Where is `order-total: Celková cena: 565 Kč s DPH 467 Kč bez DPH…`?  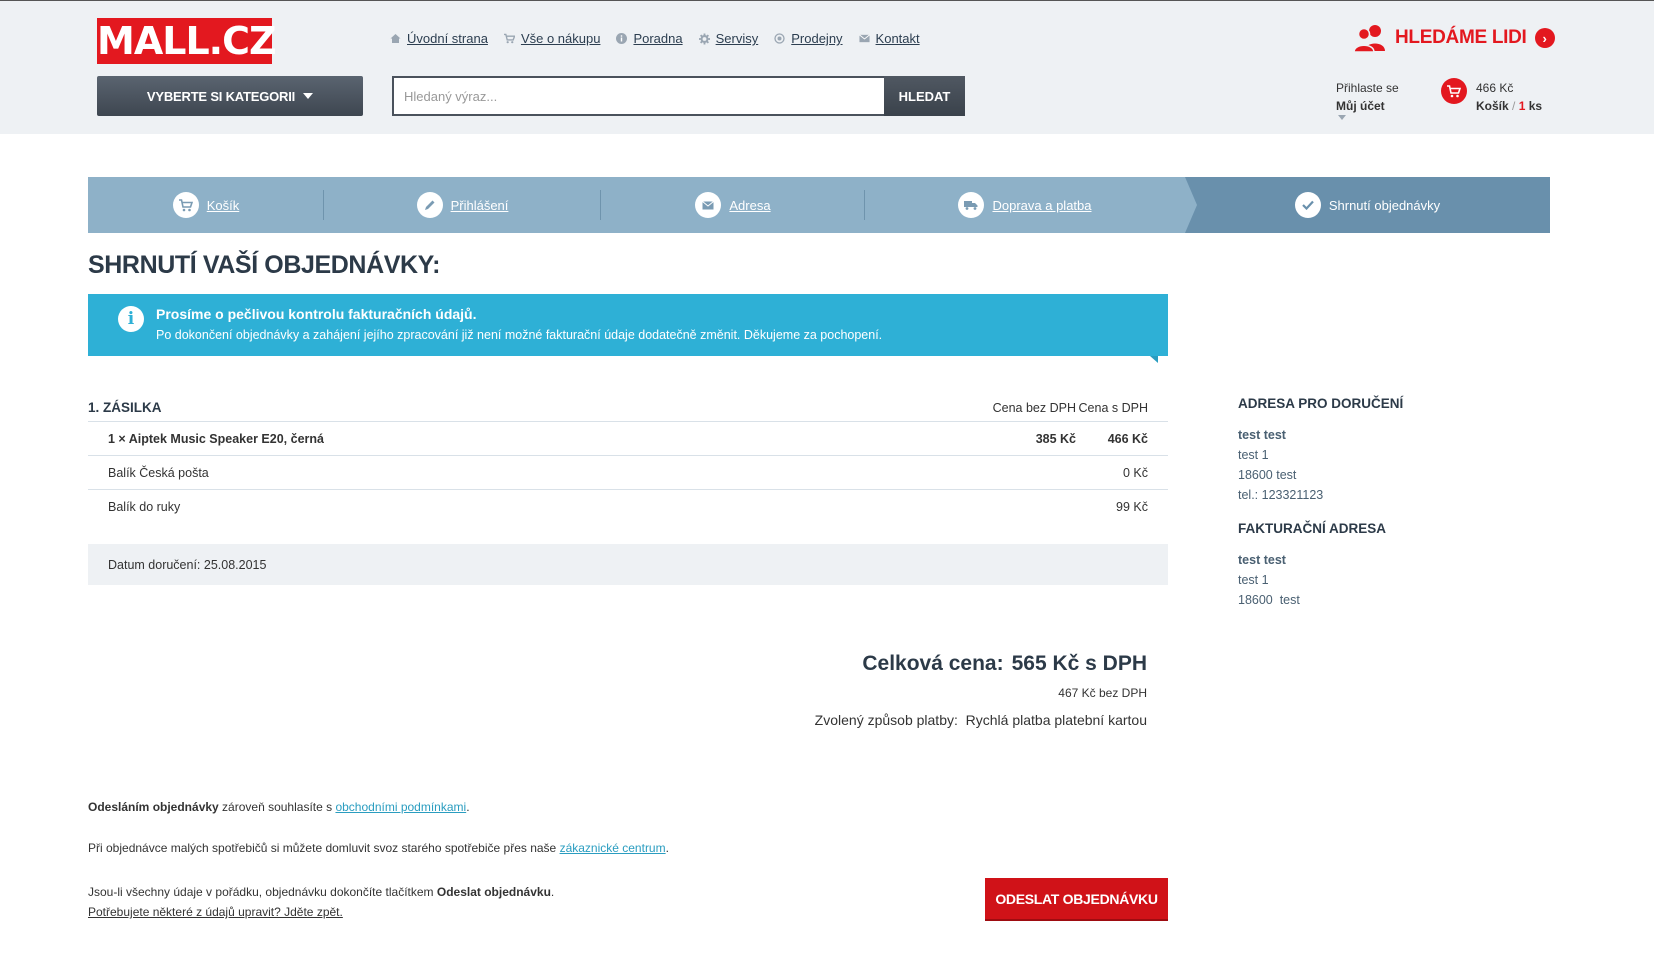
order-total: Celková cena: 565 Kč s DPH 467 Kč bez DPH… is located at coordinates (981, 690).